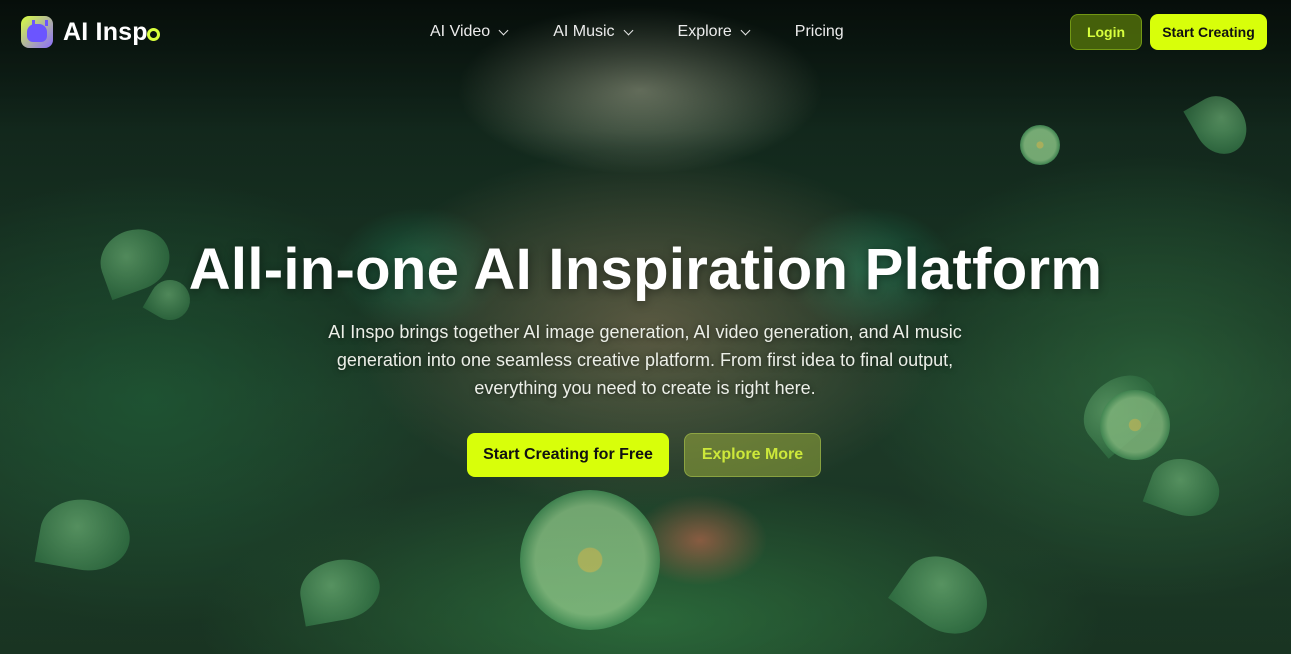 This screenshot has height=654, width=1291. What do you see at coordinates (645, 269) in the screenshot?
I see `hero-title: All-in-one AI Inspiration Platform` at bounding box center [645, 269].